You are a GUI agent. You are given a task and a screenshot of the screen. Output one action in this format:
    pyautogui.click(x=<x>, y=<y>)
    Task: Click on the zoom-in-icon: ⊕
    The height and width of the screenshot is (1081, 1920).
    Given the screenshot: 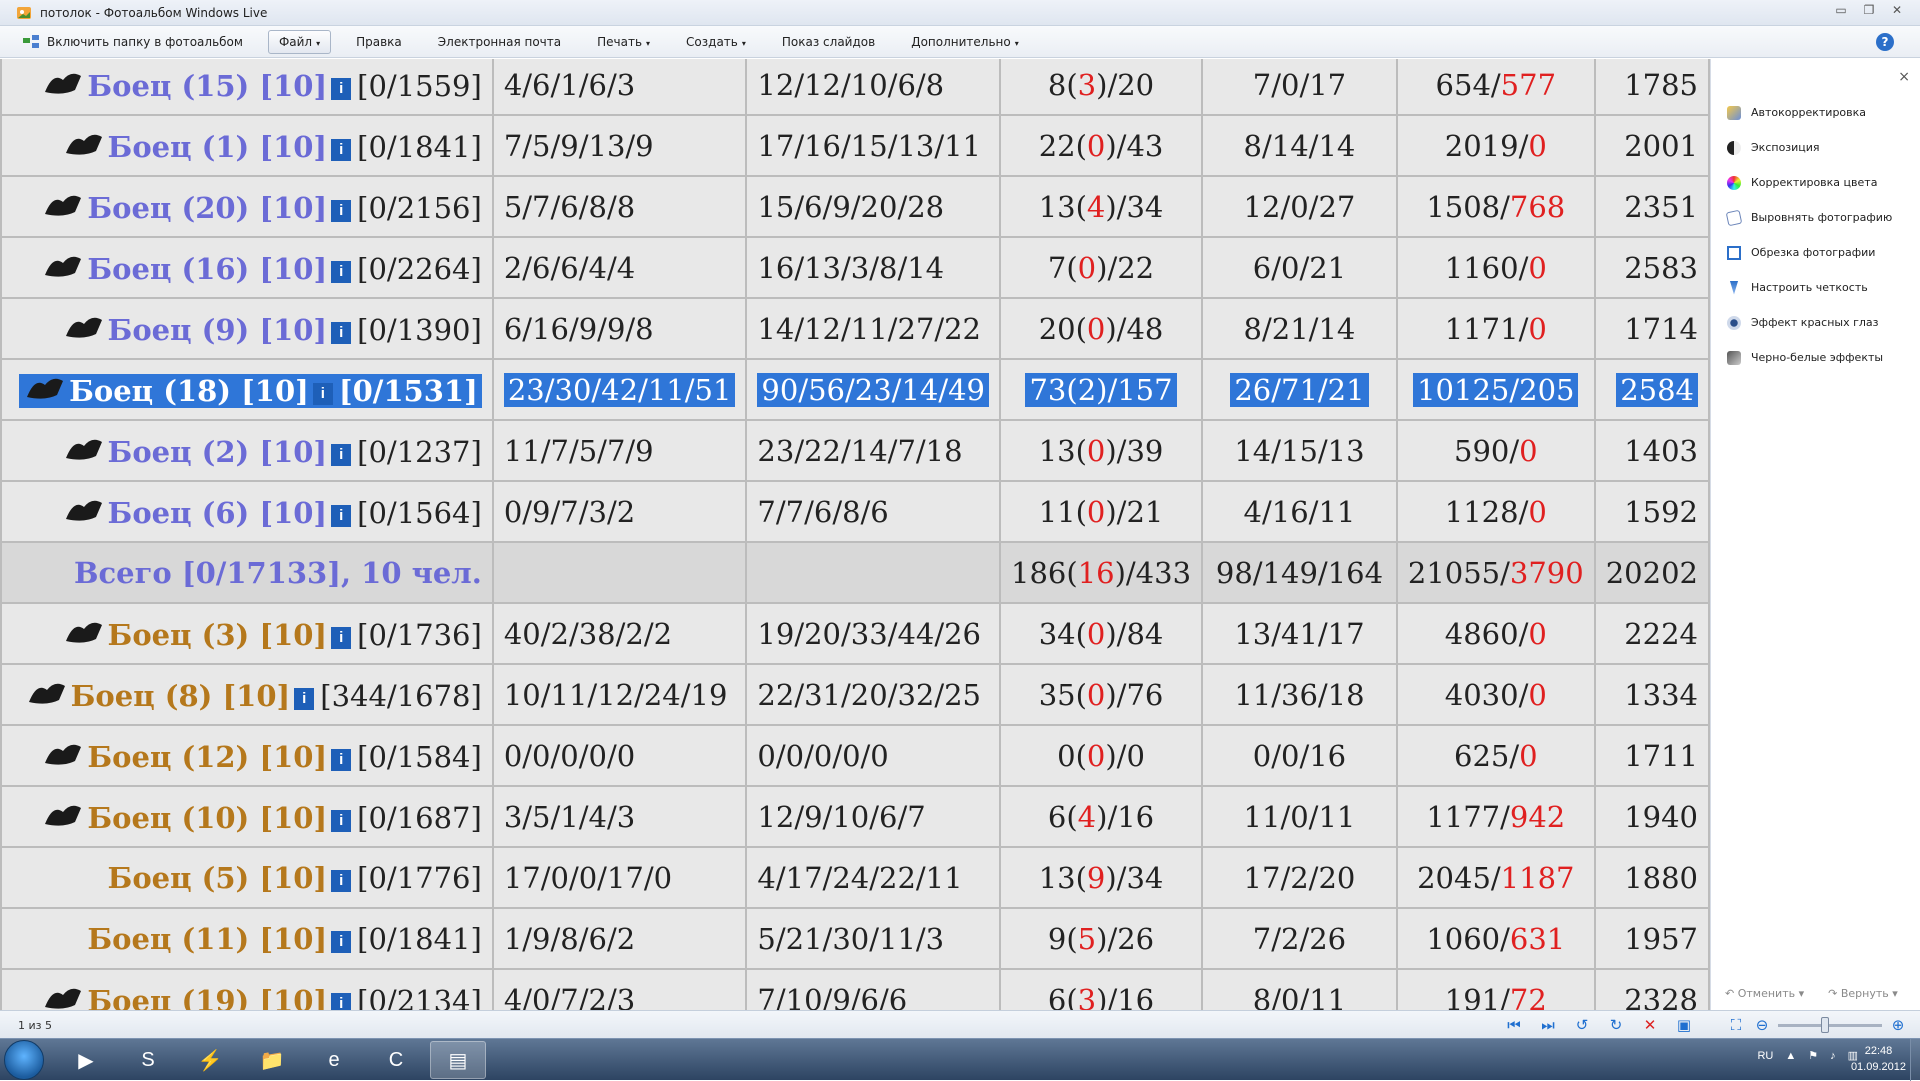 What is the action you would take?
    pyautogui.click(x=1898, y=1025)
    